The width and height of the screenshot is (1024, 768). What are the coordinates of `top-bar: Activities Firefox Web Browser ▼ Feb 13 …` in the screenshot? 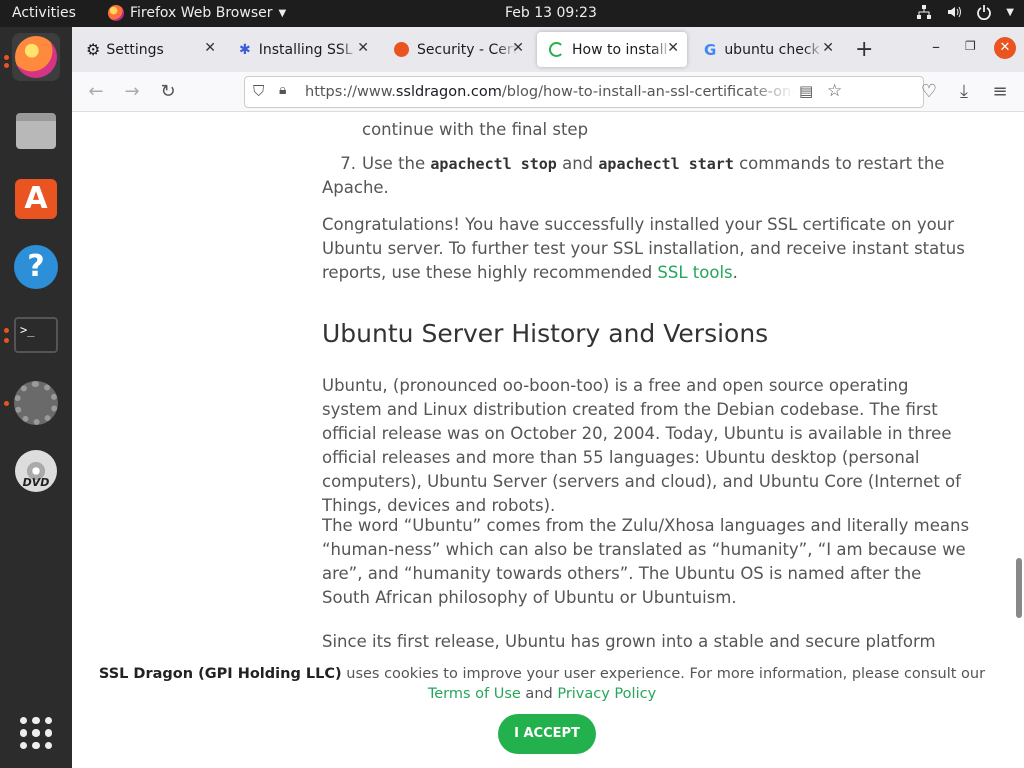 It's located at (512, 13).